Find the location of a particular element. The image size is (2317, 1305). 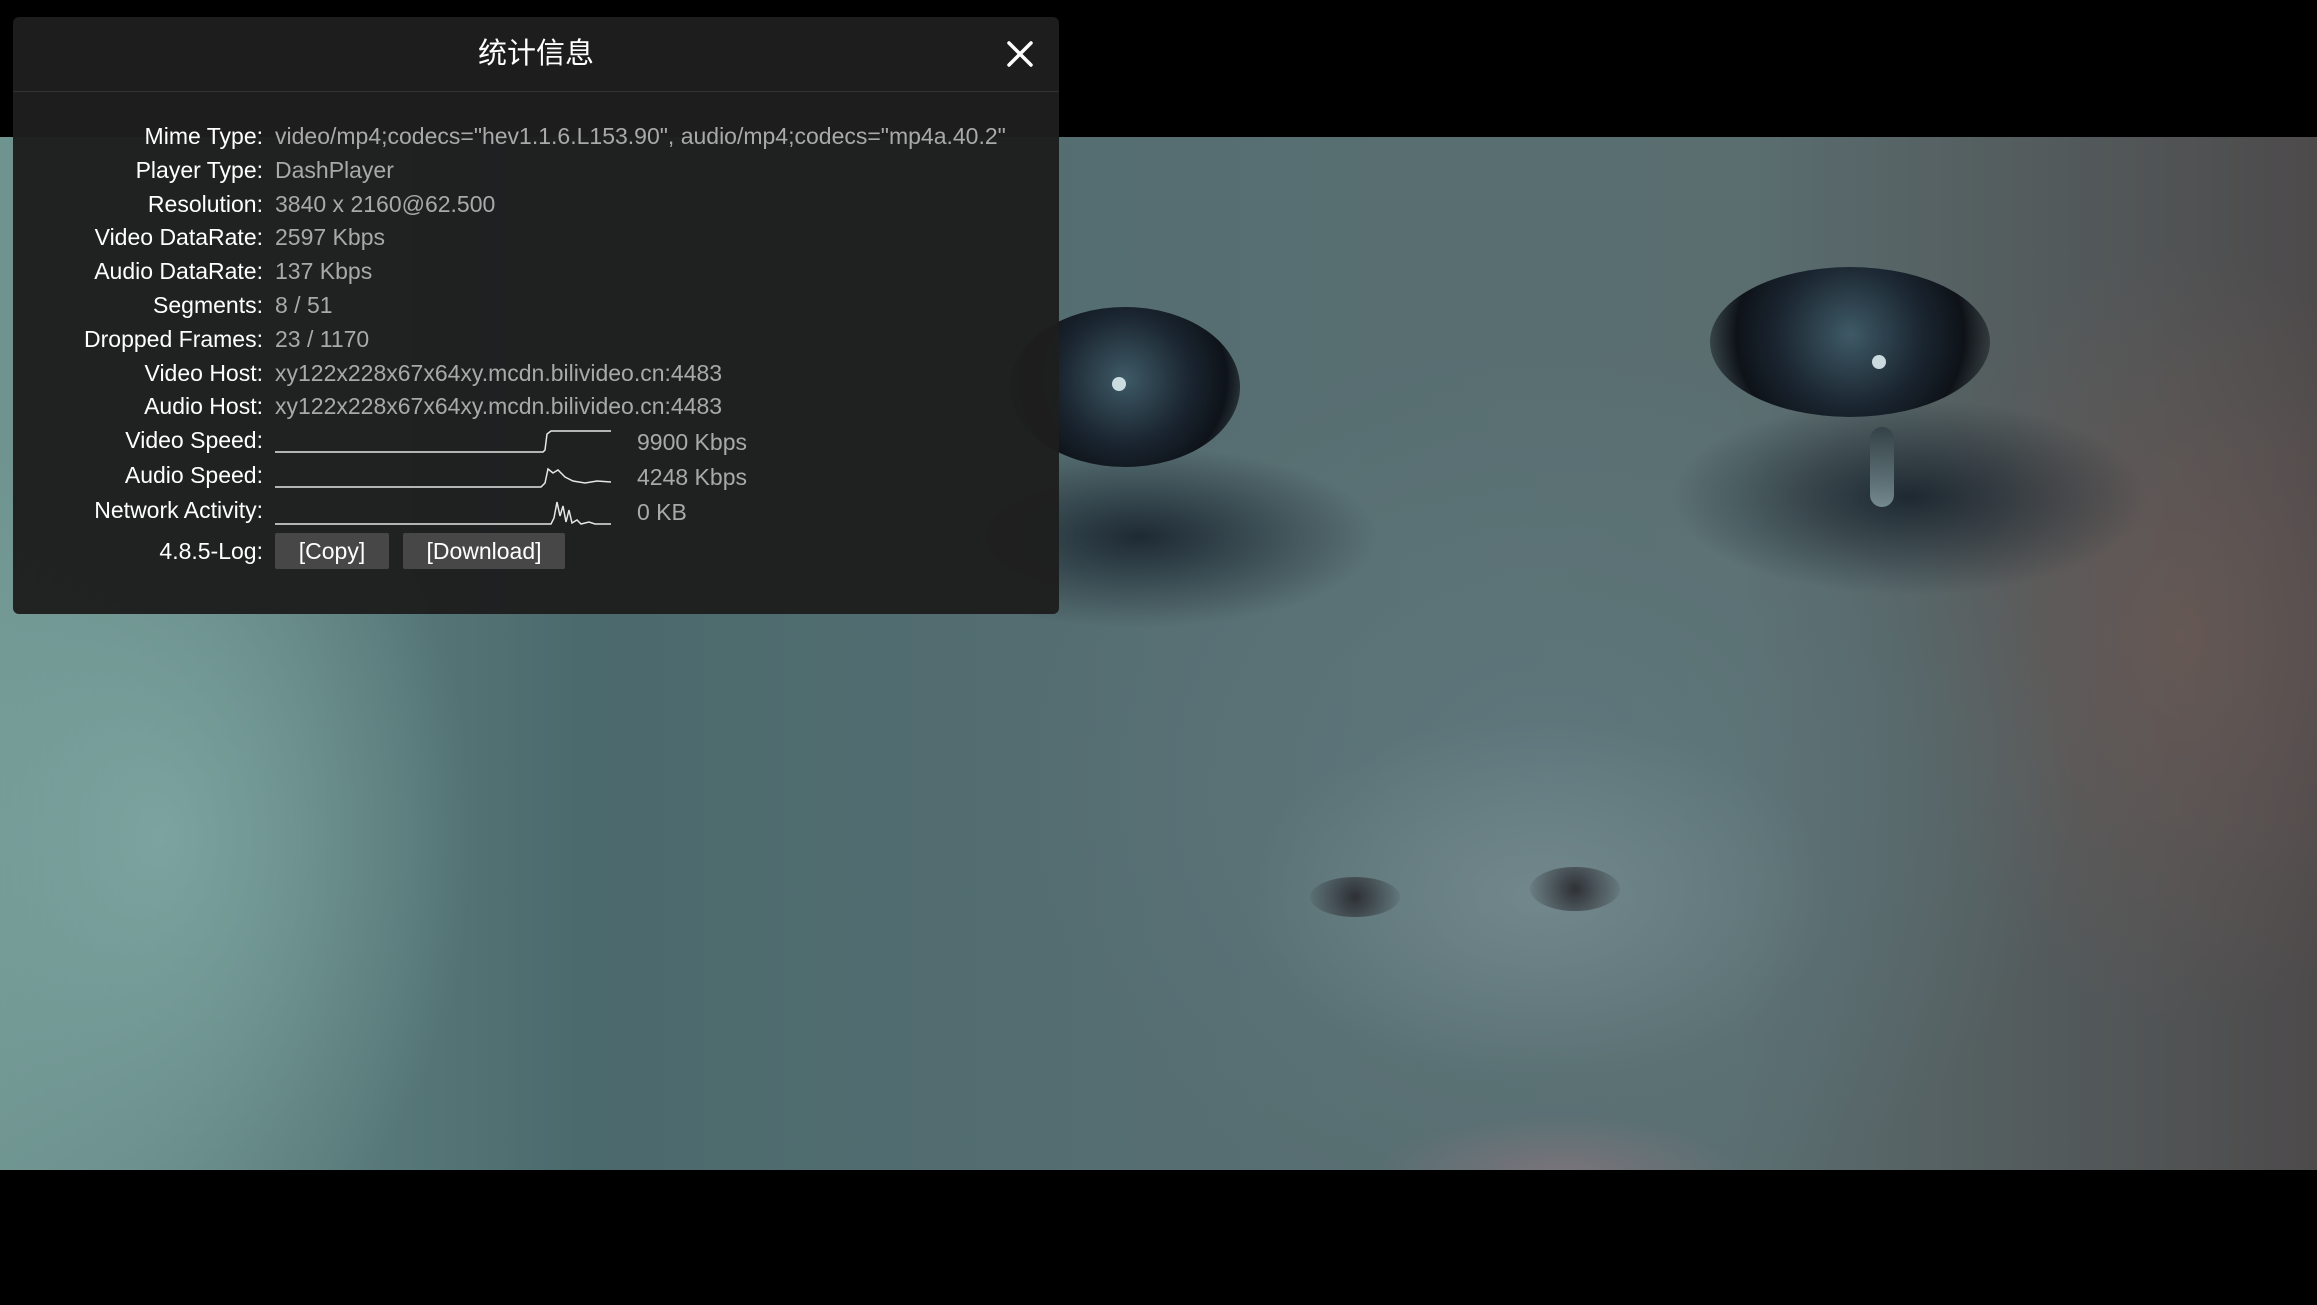

graph-row-video-speed: Video Speed: 9900 Kbps is located at coordinates (536, 442).